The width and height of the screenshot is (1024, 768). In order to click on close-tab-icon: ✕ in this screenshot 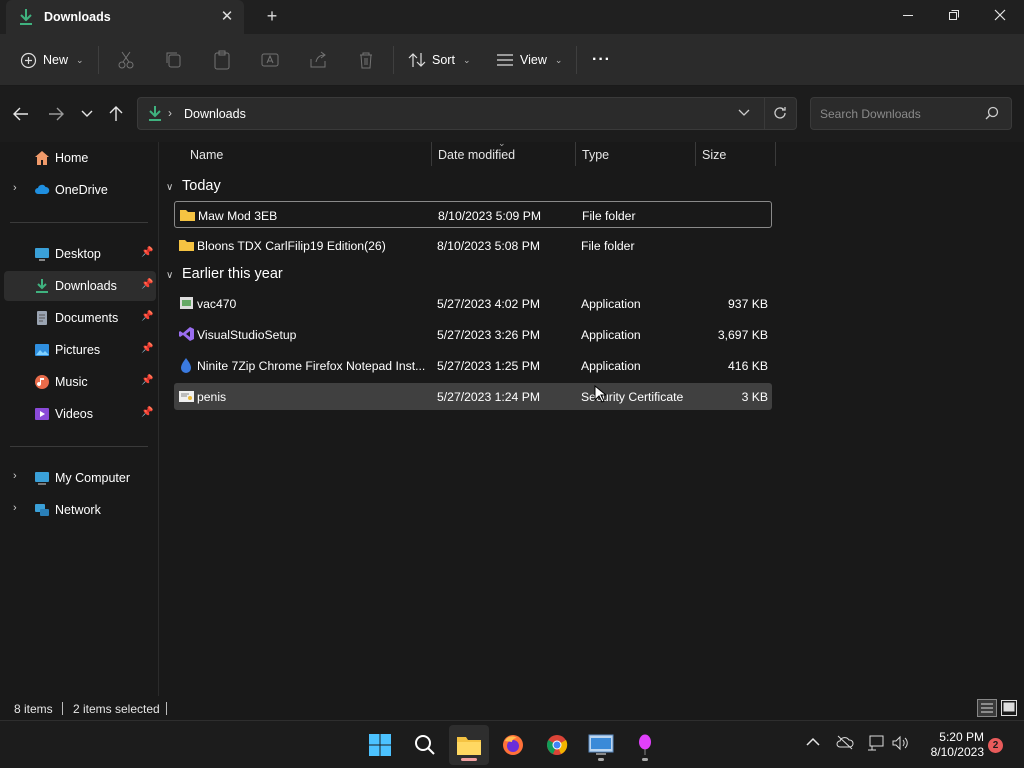, I will do `click(227, 17)`.